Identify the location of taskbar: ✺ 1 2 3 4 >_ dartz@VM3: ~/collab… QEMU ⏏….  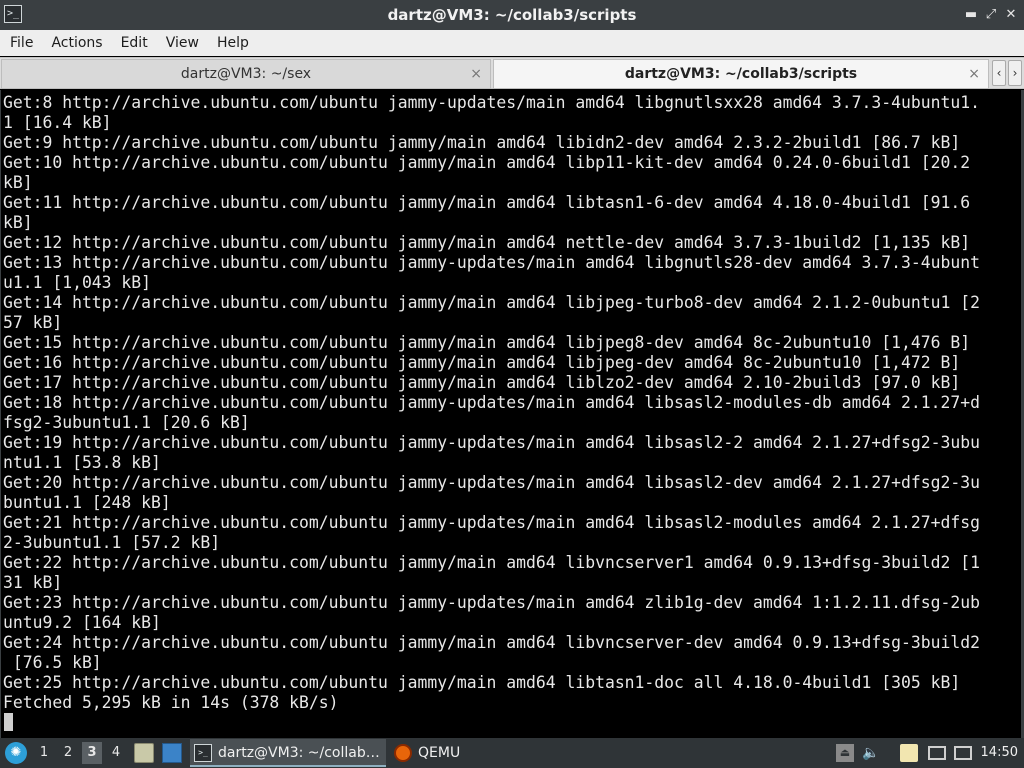
(512, 753).